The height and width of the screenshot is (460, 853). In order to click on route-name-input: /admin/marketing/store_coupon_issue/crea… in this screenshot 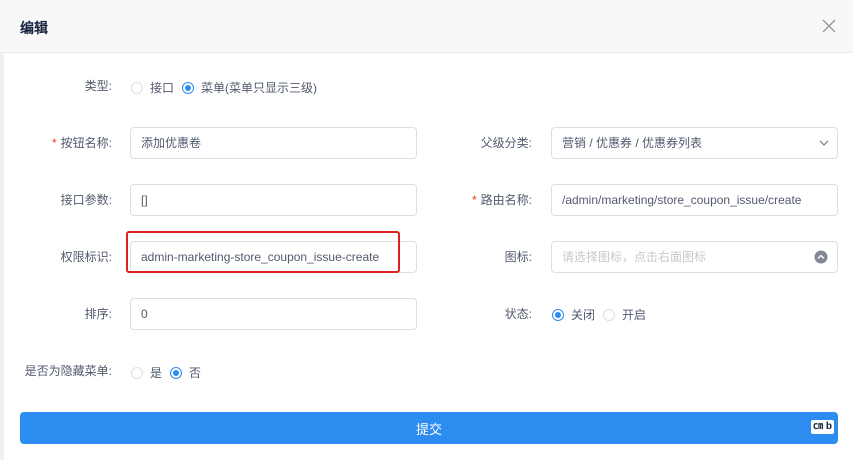, I will do `click(694, 200)`.